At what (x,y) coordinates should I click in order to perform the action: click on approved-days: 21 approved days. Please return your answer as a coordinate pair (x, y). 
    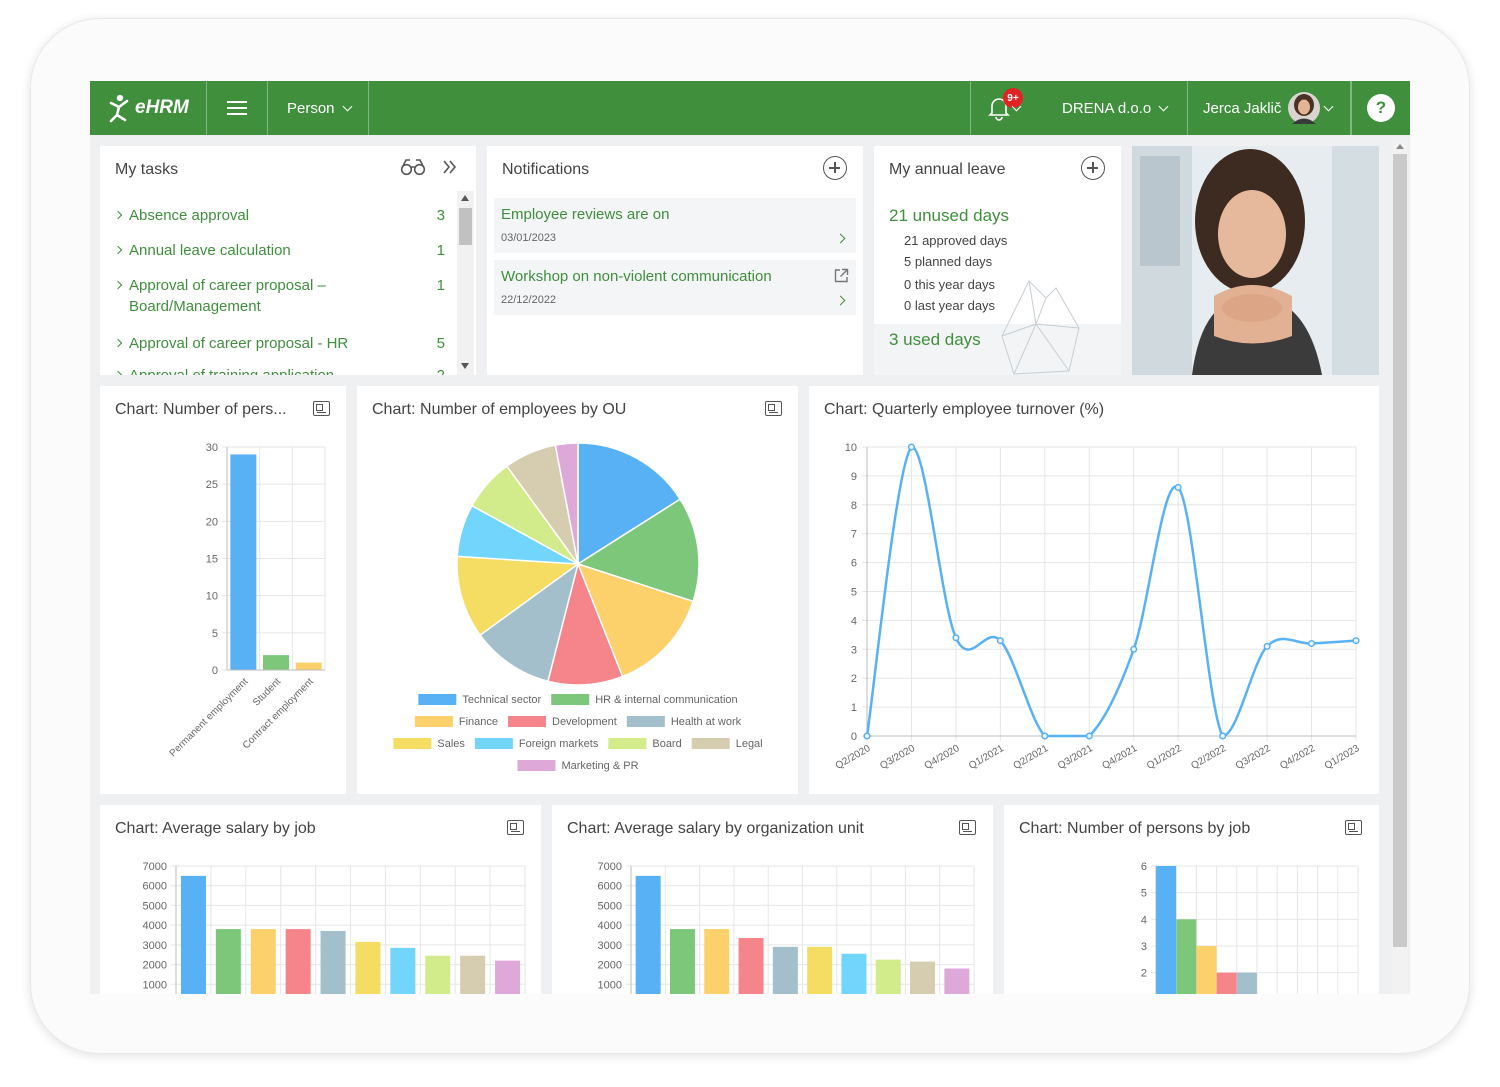
    Looking at the image, I should click on (956, 240).